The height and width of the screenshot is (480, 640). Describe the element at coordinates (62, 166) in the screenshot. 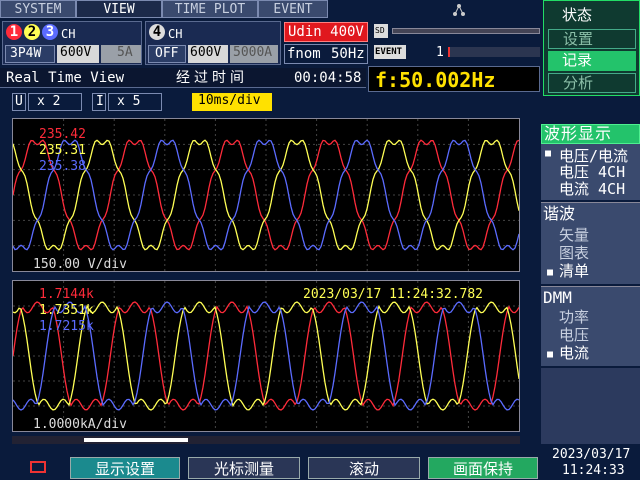

I see `voltage-readout-ch3: 235.38` at that location.